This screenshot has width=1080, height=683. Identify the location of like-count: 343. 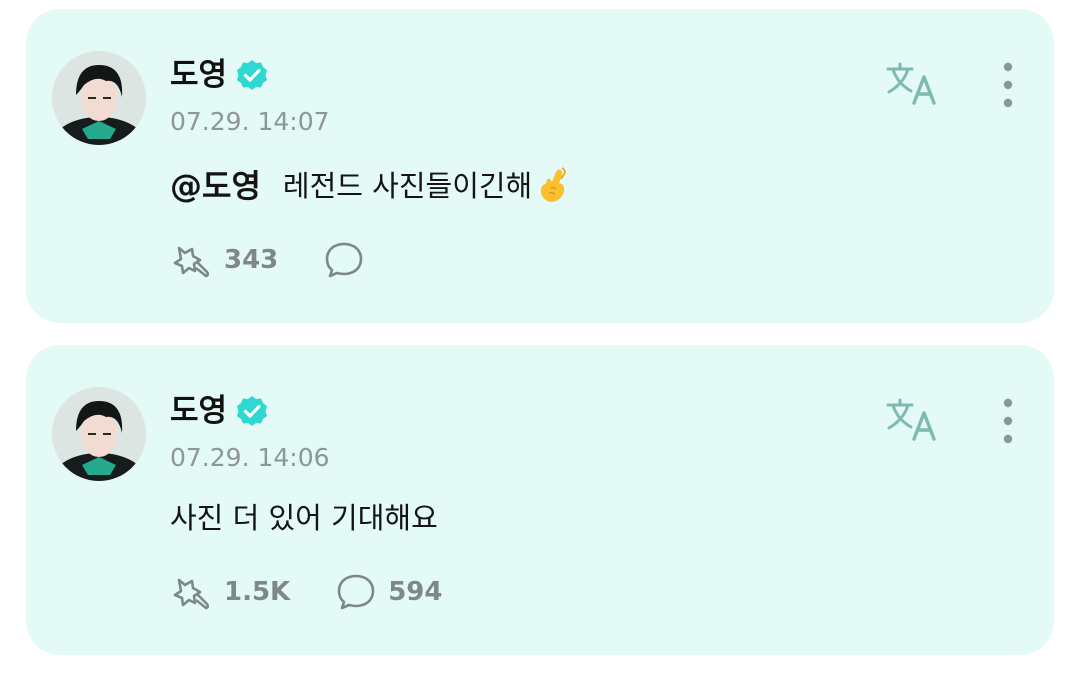
(251, 260).